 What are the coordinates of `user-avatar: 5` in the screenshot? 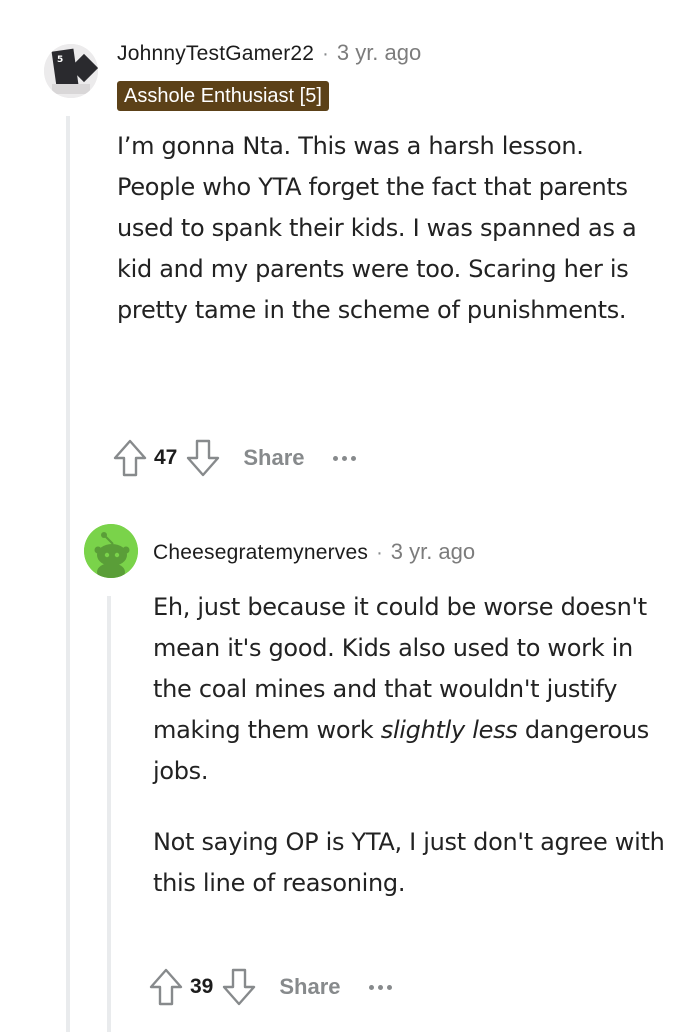 It's located at (71, 71).